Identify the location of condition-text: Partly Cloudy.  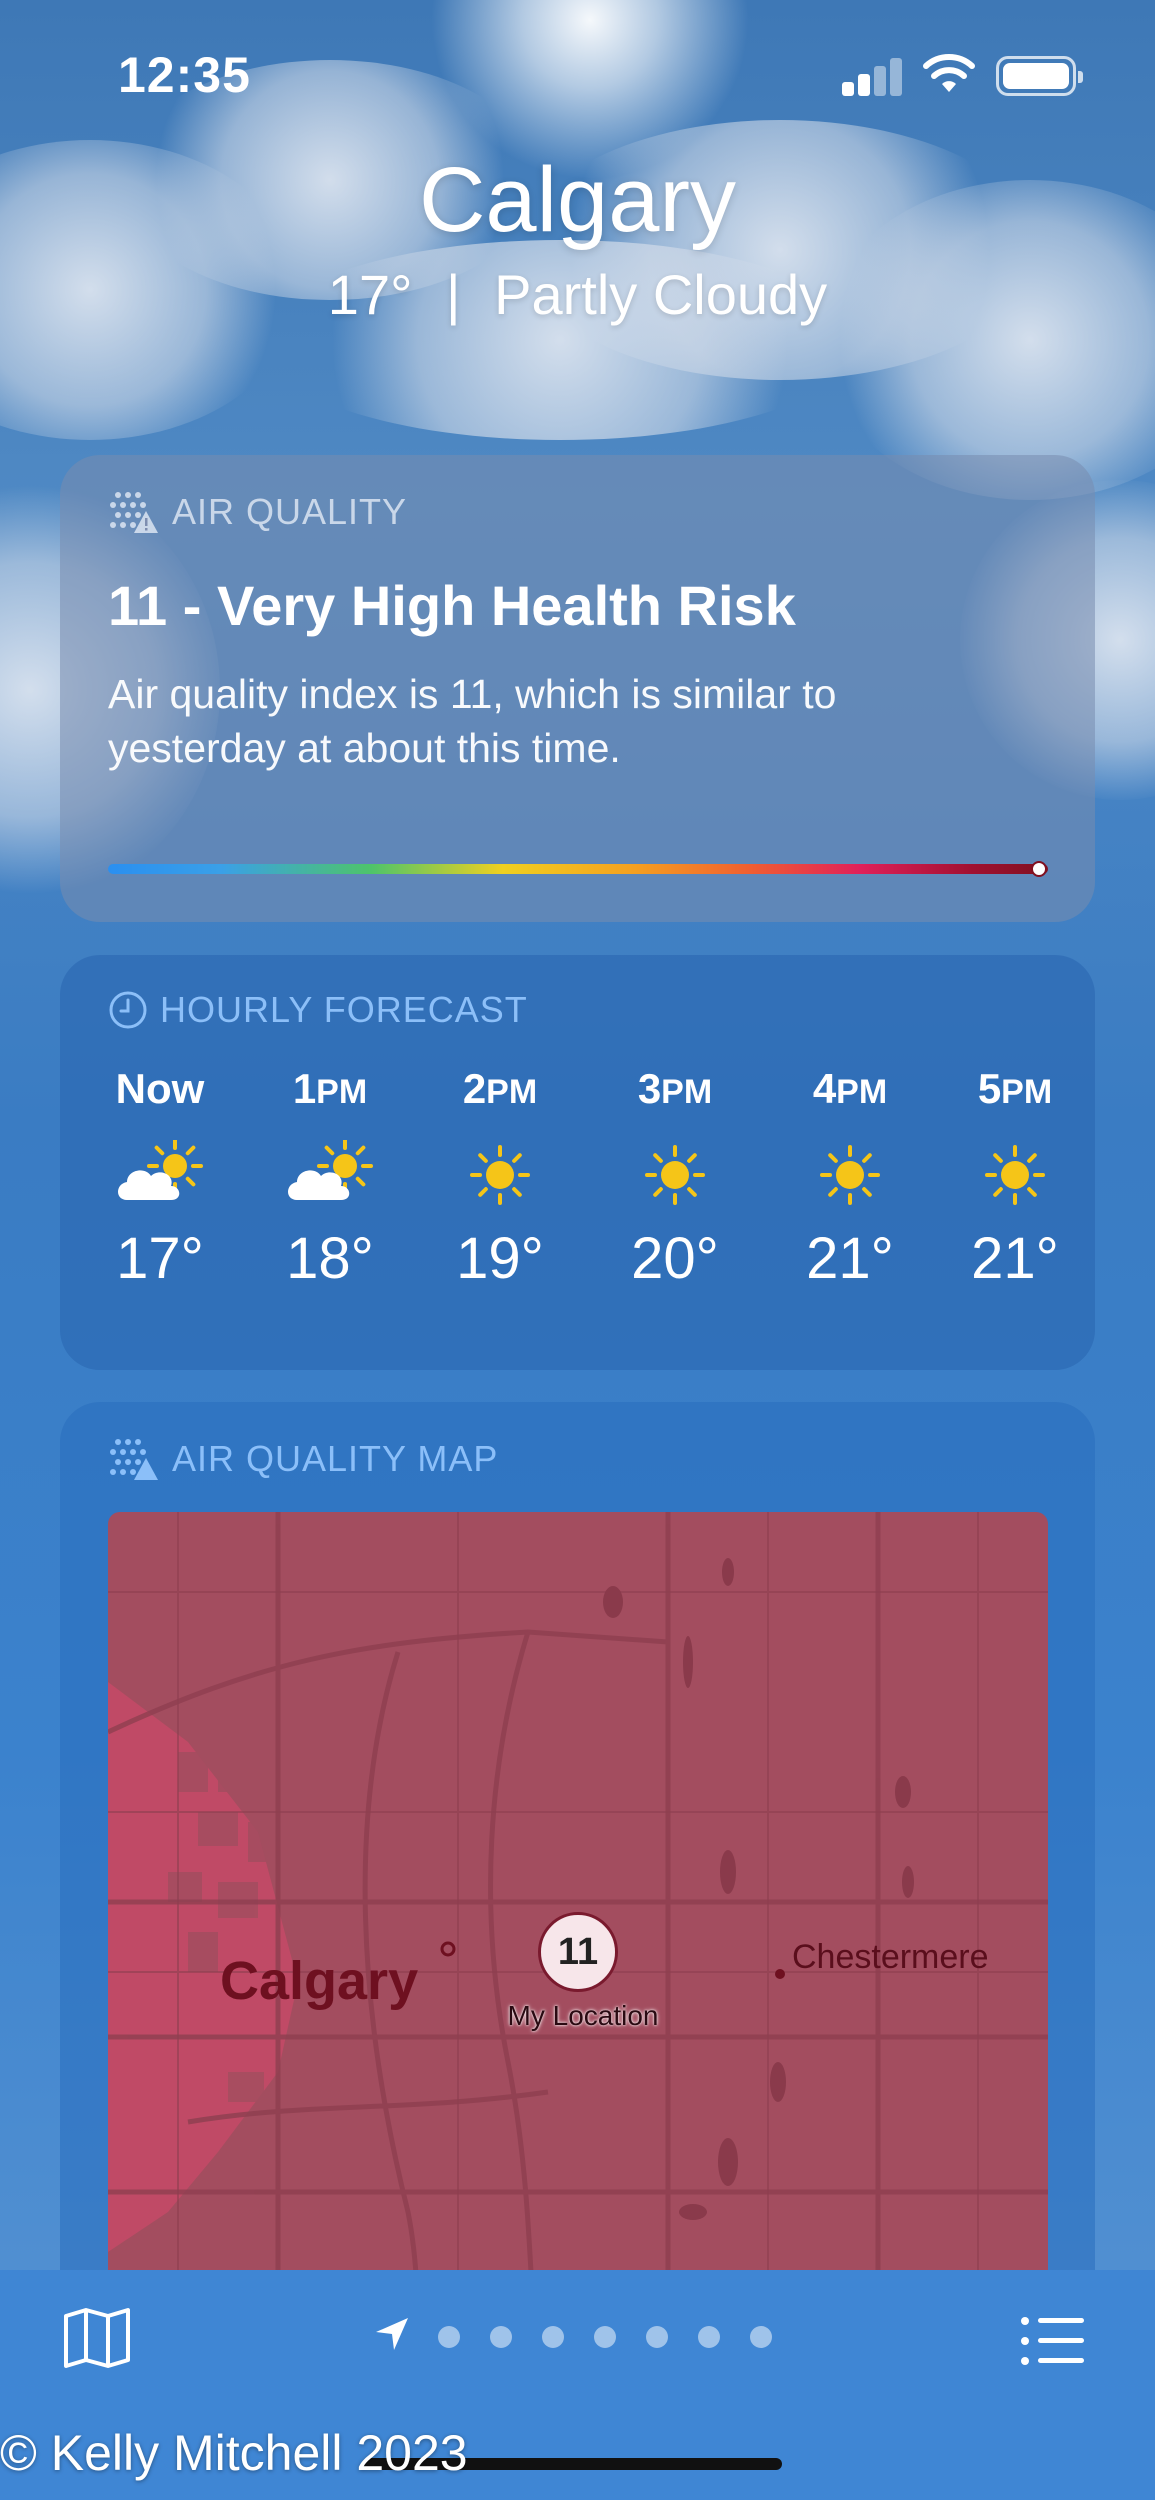
(661, 294).